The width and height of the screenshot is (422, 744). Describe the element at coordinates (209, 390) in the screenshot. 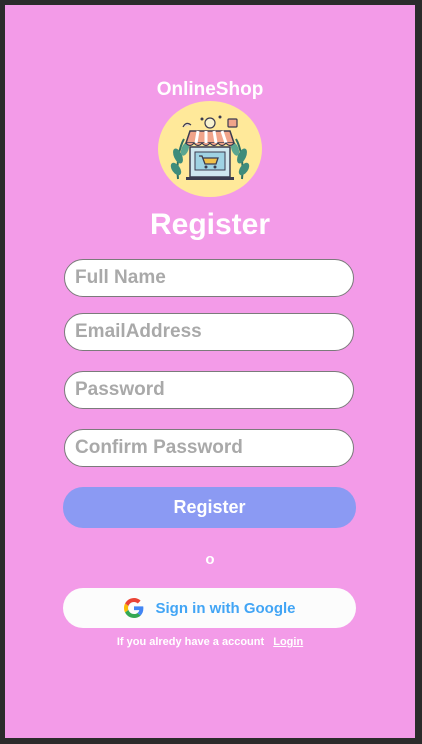

I see `password-input` at that location.